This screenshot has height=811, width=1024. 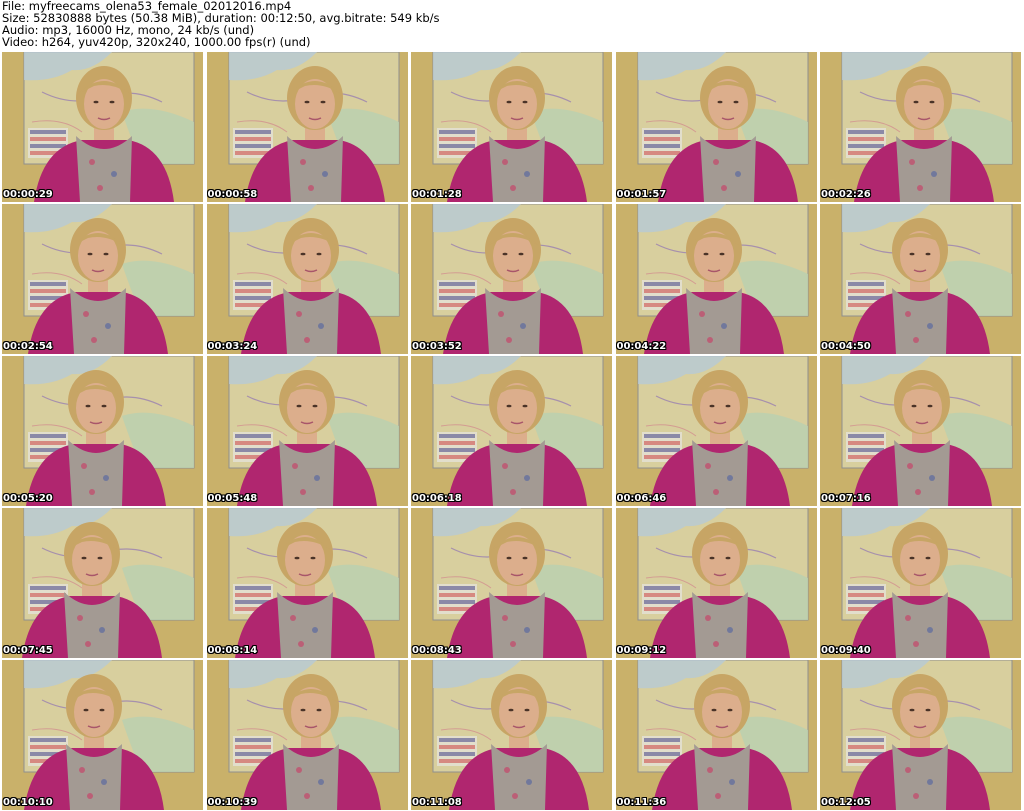 I want to click on thumbnail-timestamp: 00:05:20, so click(x=28, y=498).